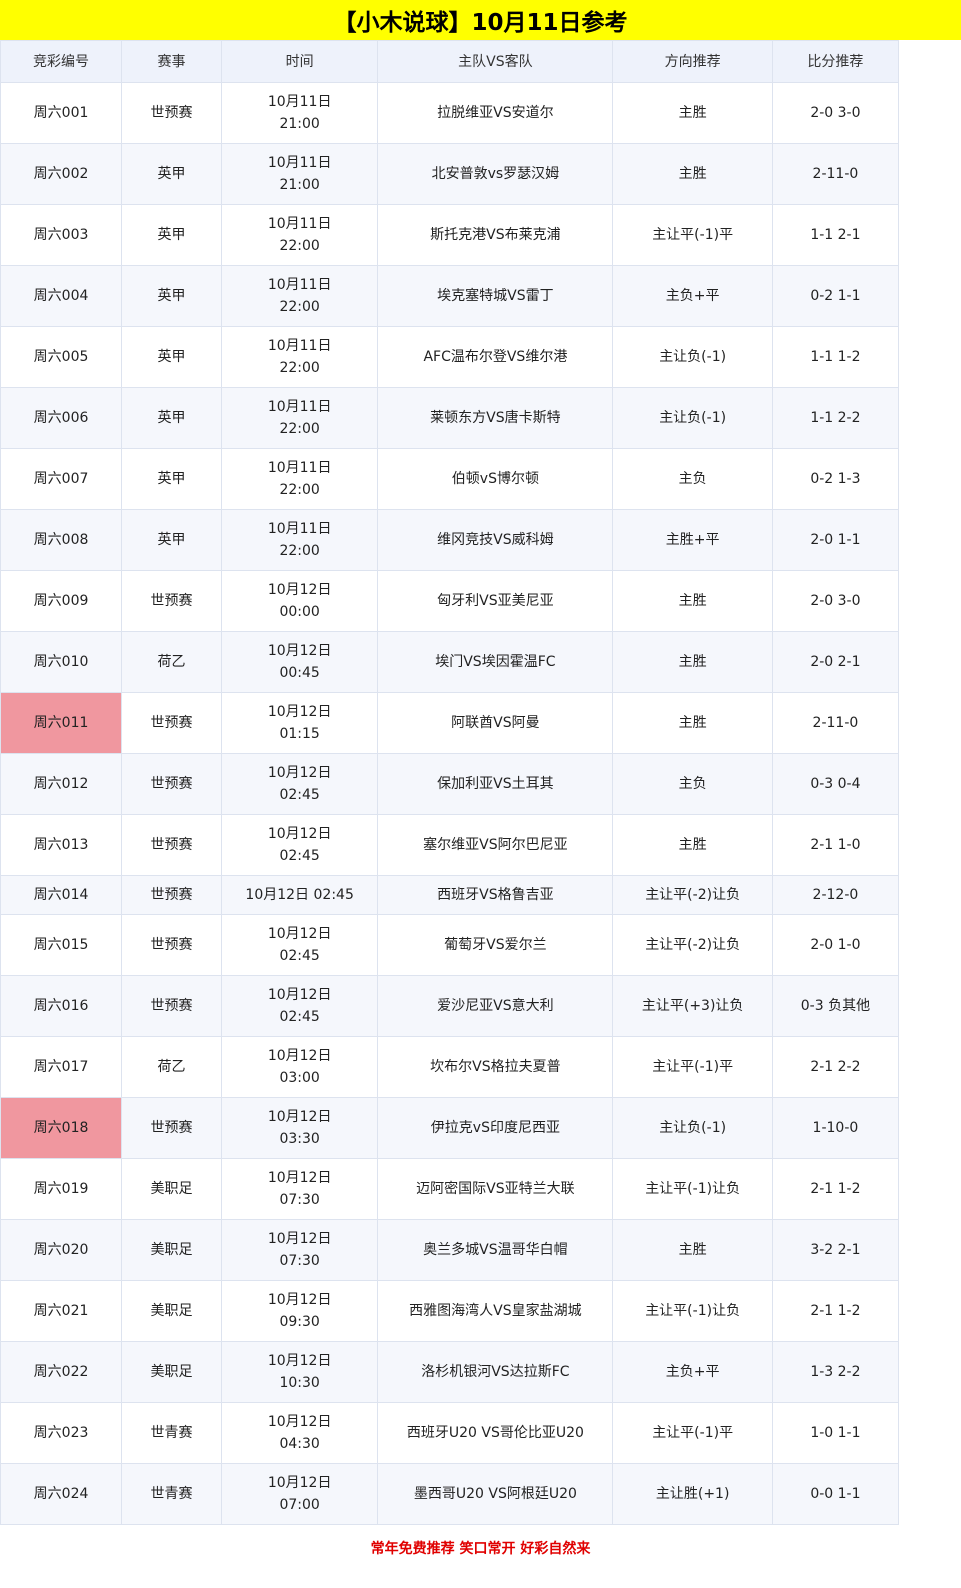  I want to click on cell-id: 周六006, so click(61, 418).